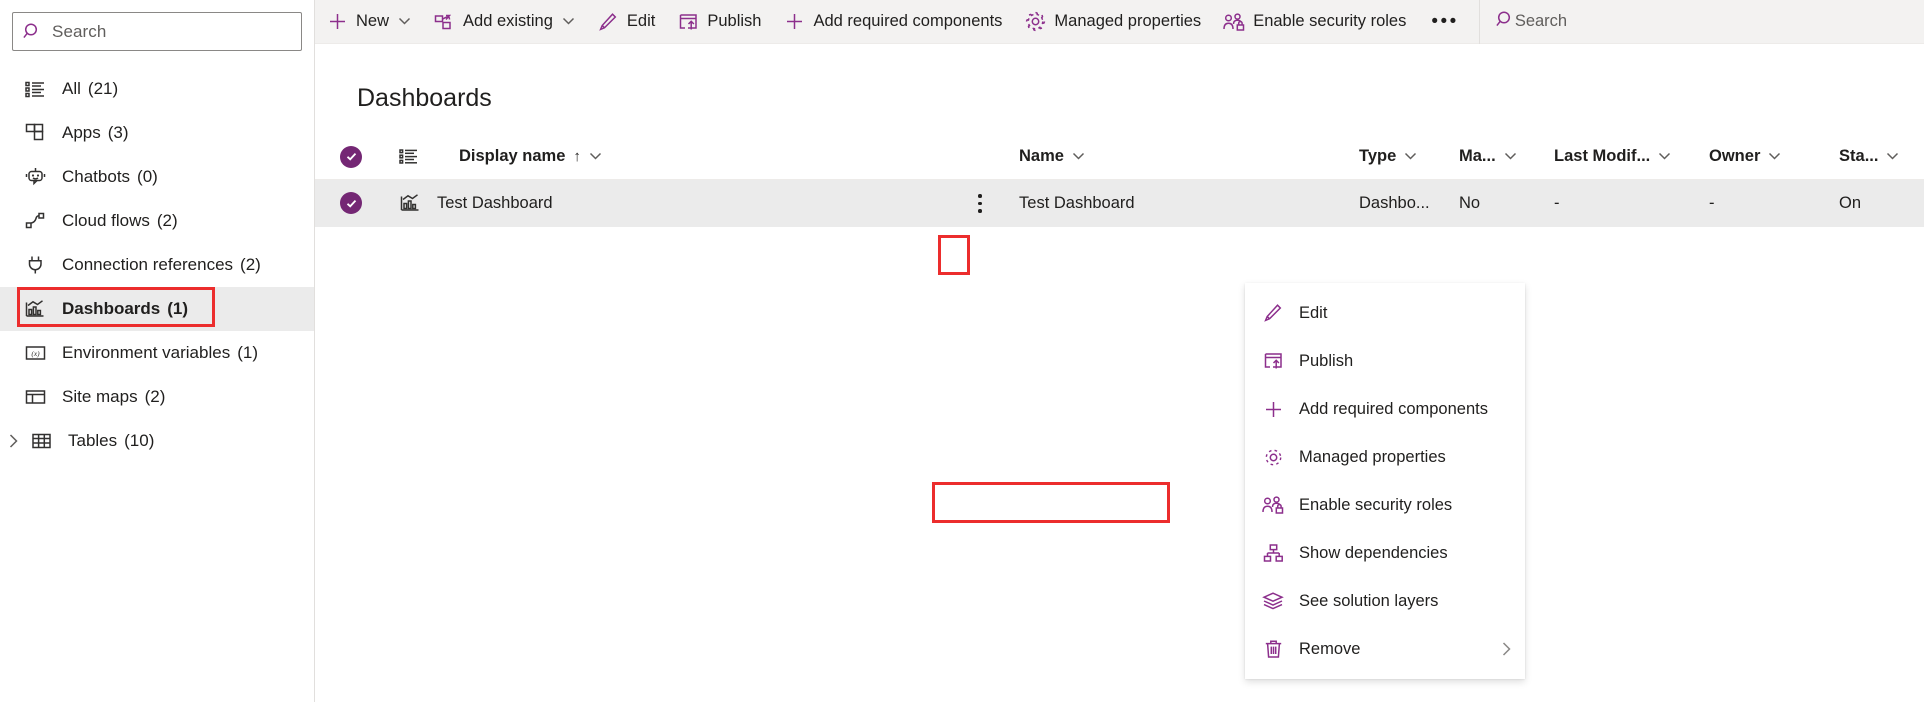 Image resolution: width=1924 pixels, height=702 pixels. What do you see at coordinates (1273, 313) in the screenshot?
I see `pencil-icon` at bounding box center [1273, 313].